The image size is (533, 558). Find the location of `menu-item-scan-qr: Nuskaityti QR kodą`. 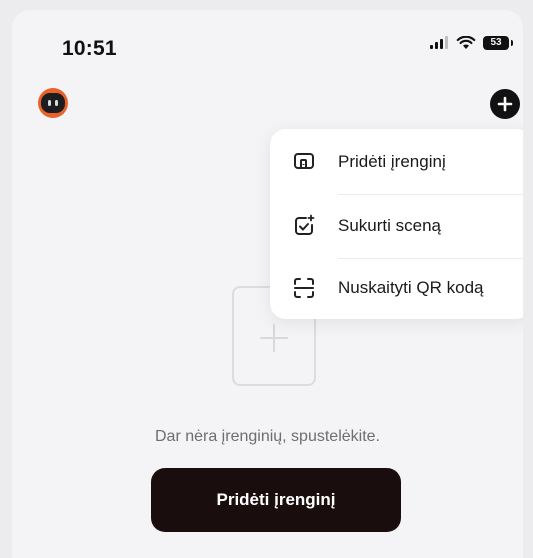

menu-item-scan-qr: Nuskaityti QR kodą is located at coordinates (396, 288).